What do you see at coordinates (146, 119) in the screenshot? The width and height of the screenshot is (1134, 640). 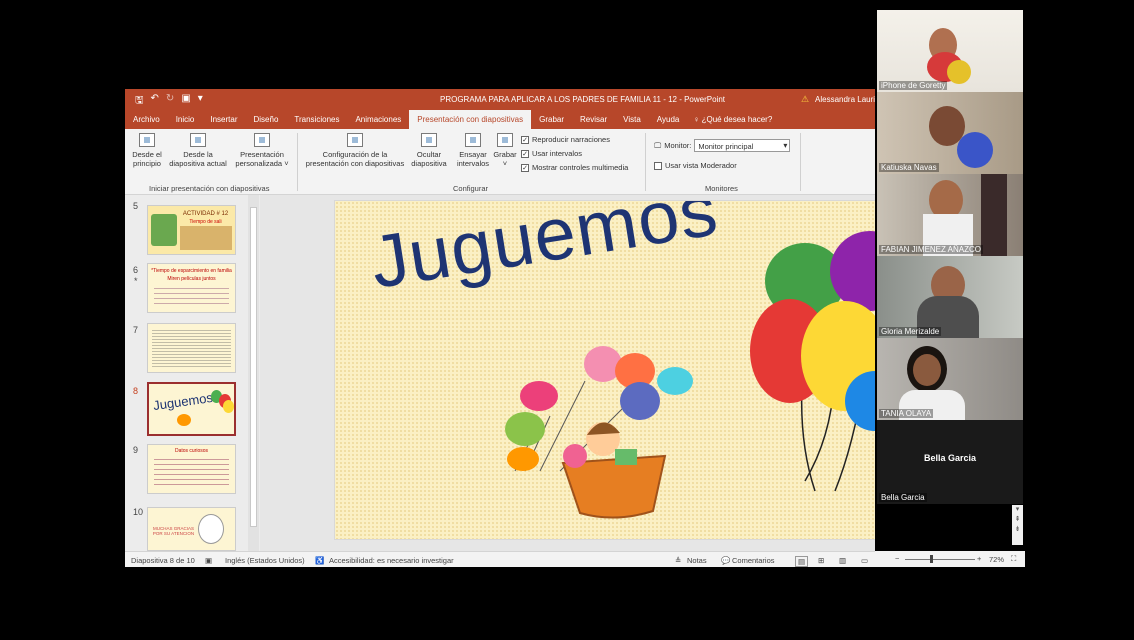 I see `tab-archivo: Archivo` at bounding box center [146, 119].